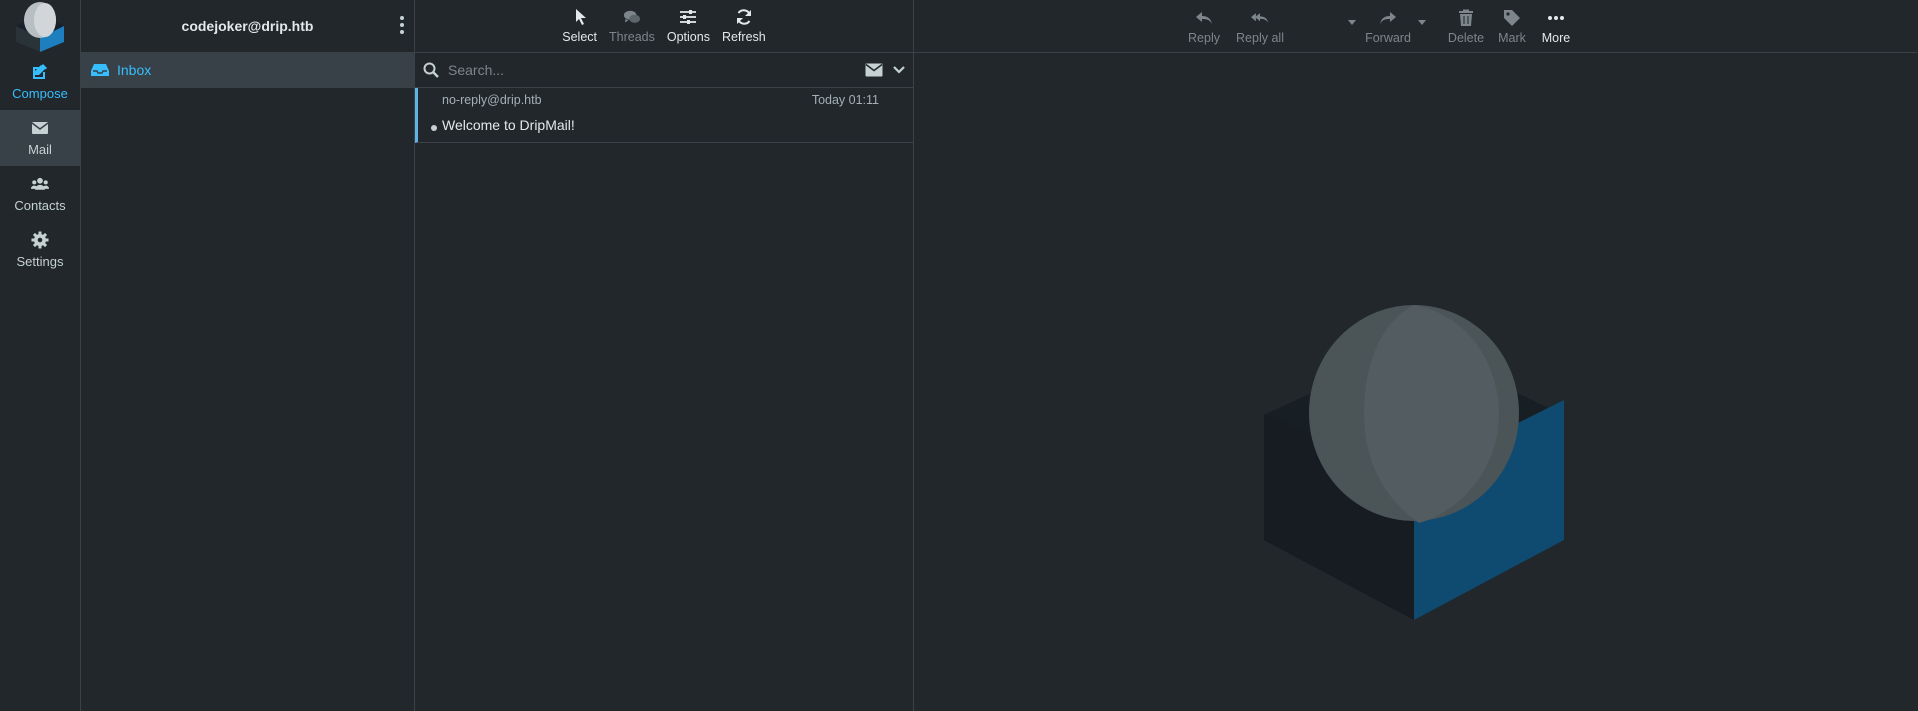 This screenshot has height=711, width=1918. I want to click on threads-label: Threads, so click(632, 37).